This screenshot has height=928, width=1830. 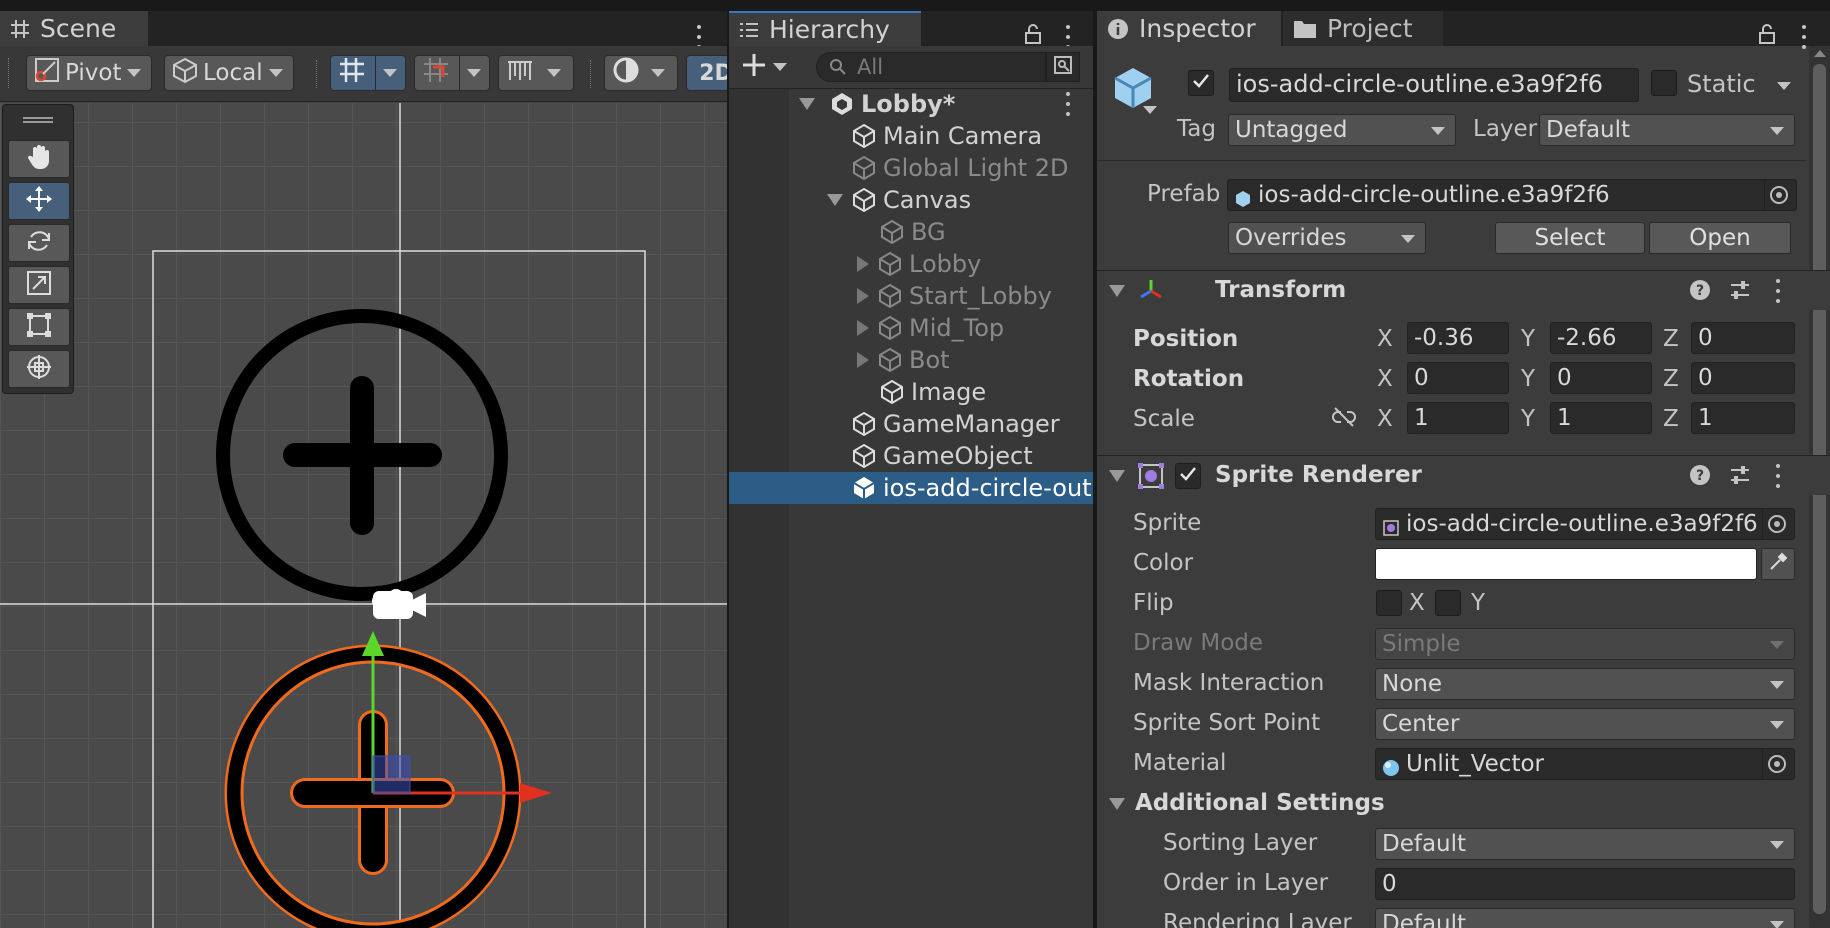 What do you see at coordinates (1063, 67) in the screenshot?
I see `search-by-type-button` at bounding box center [1063, 67].